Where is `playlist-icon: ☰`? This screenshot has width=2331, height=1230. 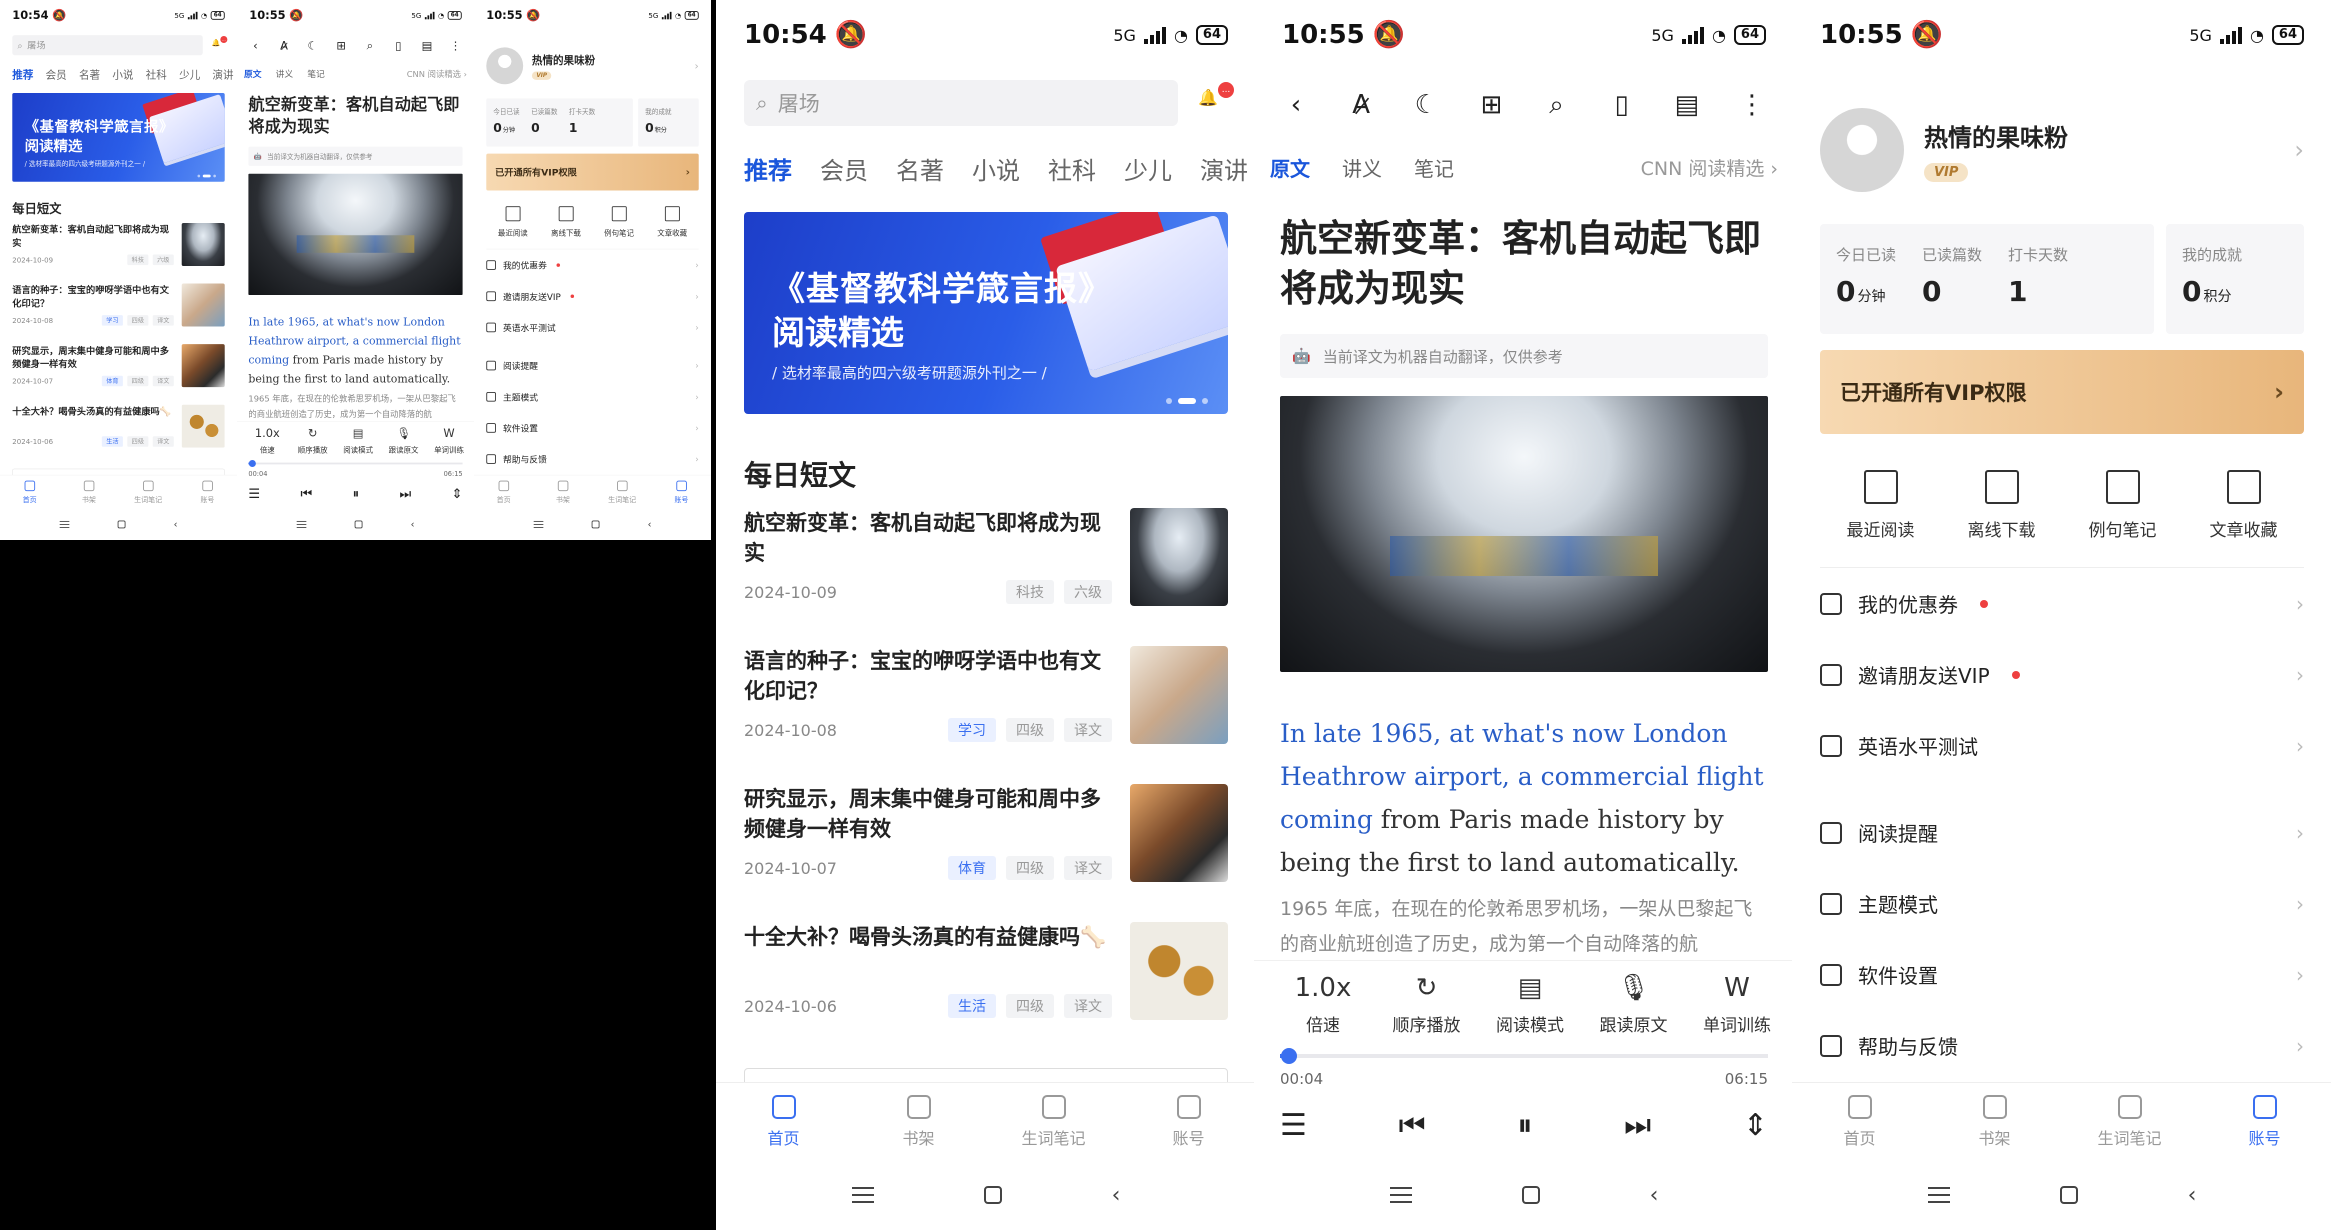
playlist-icon: ☰ is located at coordinates (254, 493).